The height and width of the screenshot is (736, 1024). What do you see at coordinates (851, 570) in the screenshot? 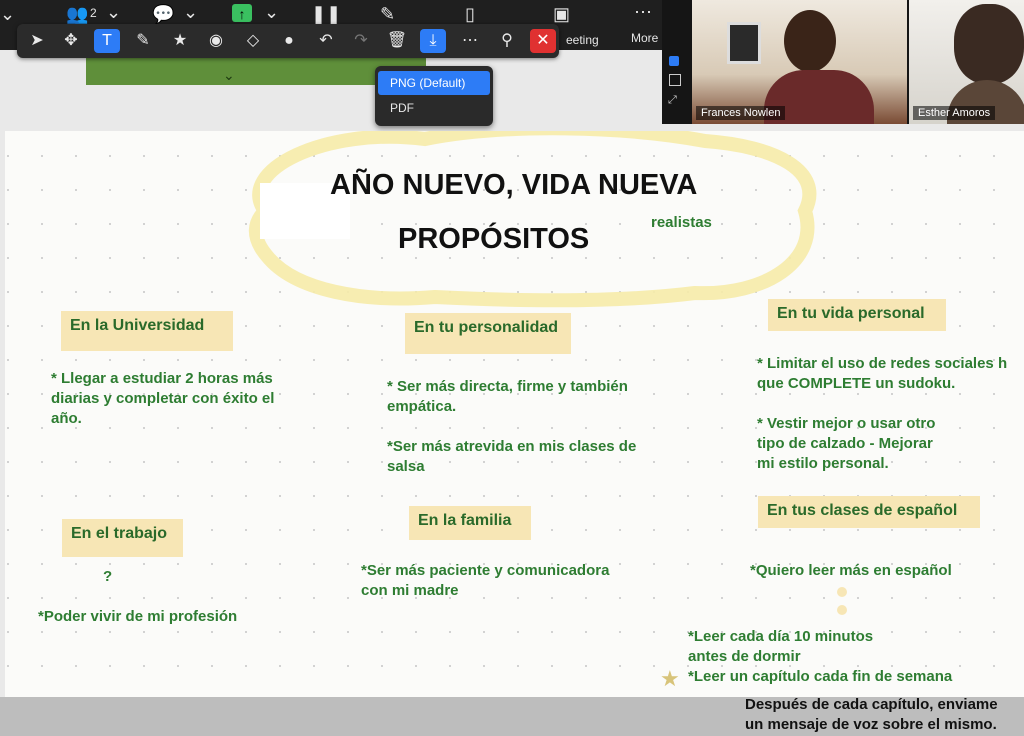
I see `text-line: *Quiero leer más en español` at bounding box center [851, 570].